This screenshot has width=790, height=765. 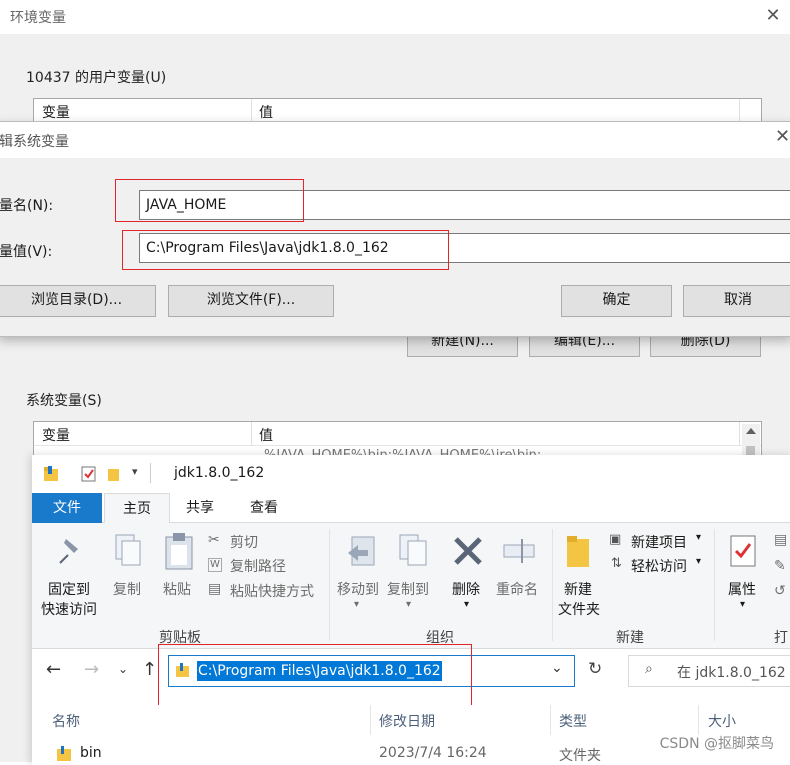 What do you see at coordinates (135, 471) in the screenshot?
I see `quick-access-dropdown-icon: ▾` at bounding box center [135, 471].